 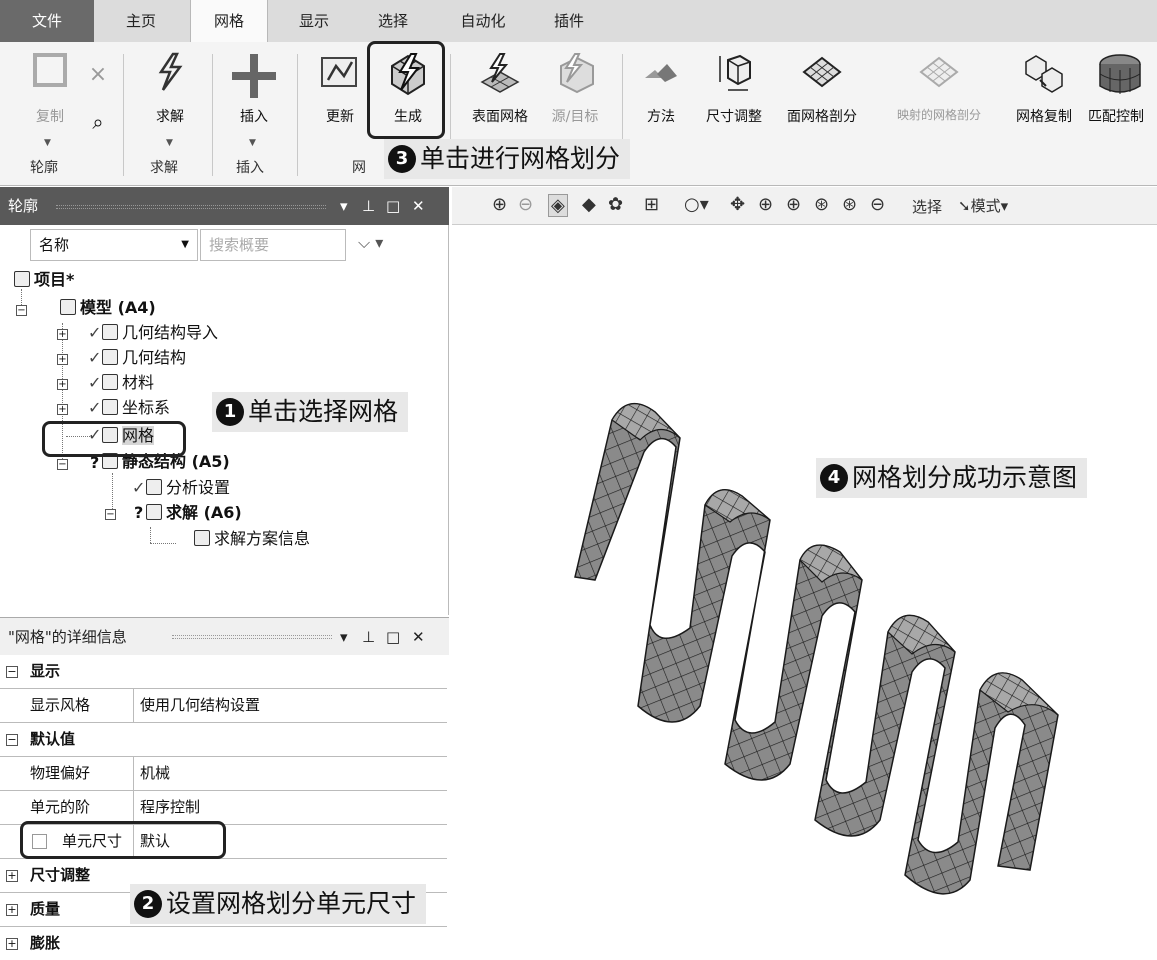 I want to click on mode-label: 模式, so click(x=985, y=206).